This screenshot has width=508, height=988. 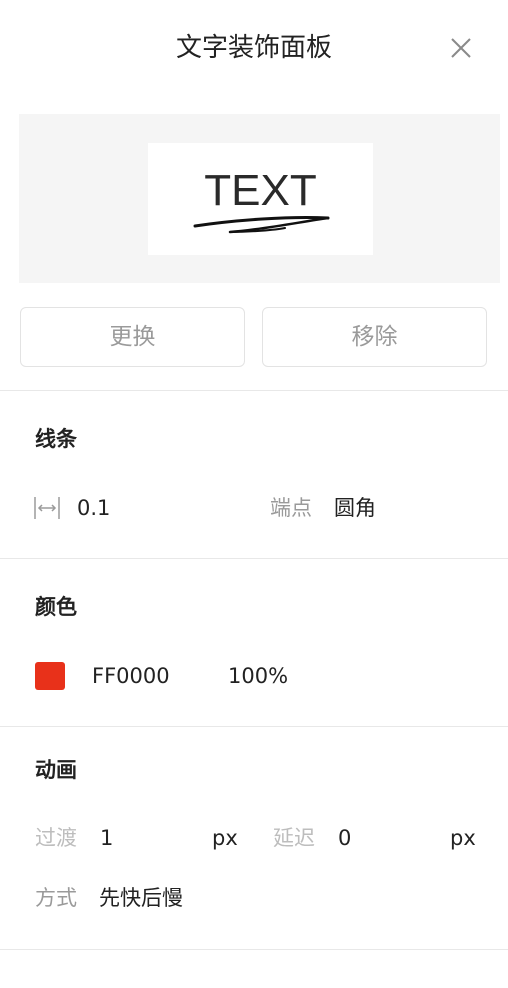 What do you see at coordinates (47, 508) in the screenshot?
I see `stroke-width-icon` at bounding box center [47, 508].